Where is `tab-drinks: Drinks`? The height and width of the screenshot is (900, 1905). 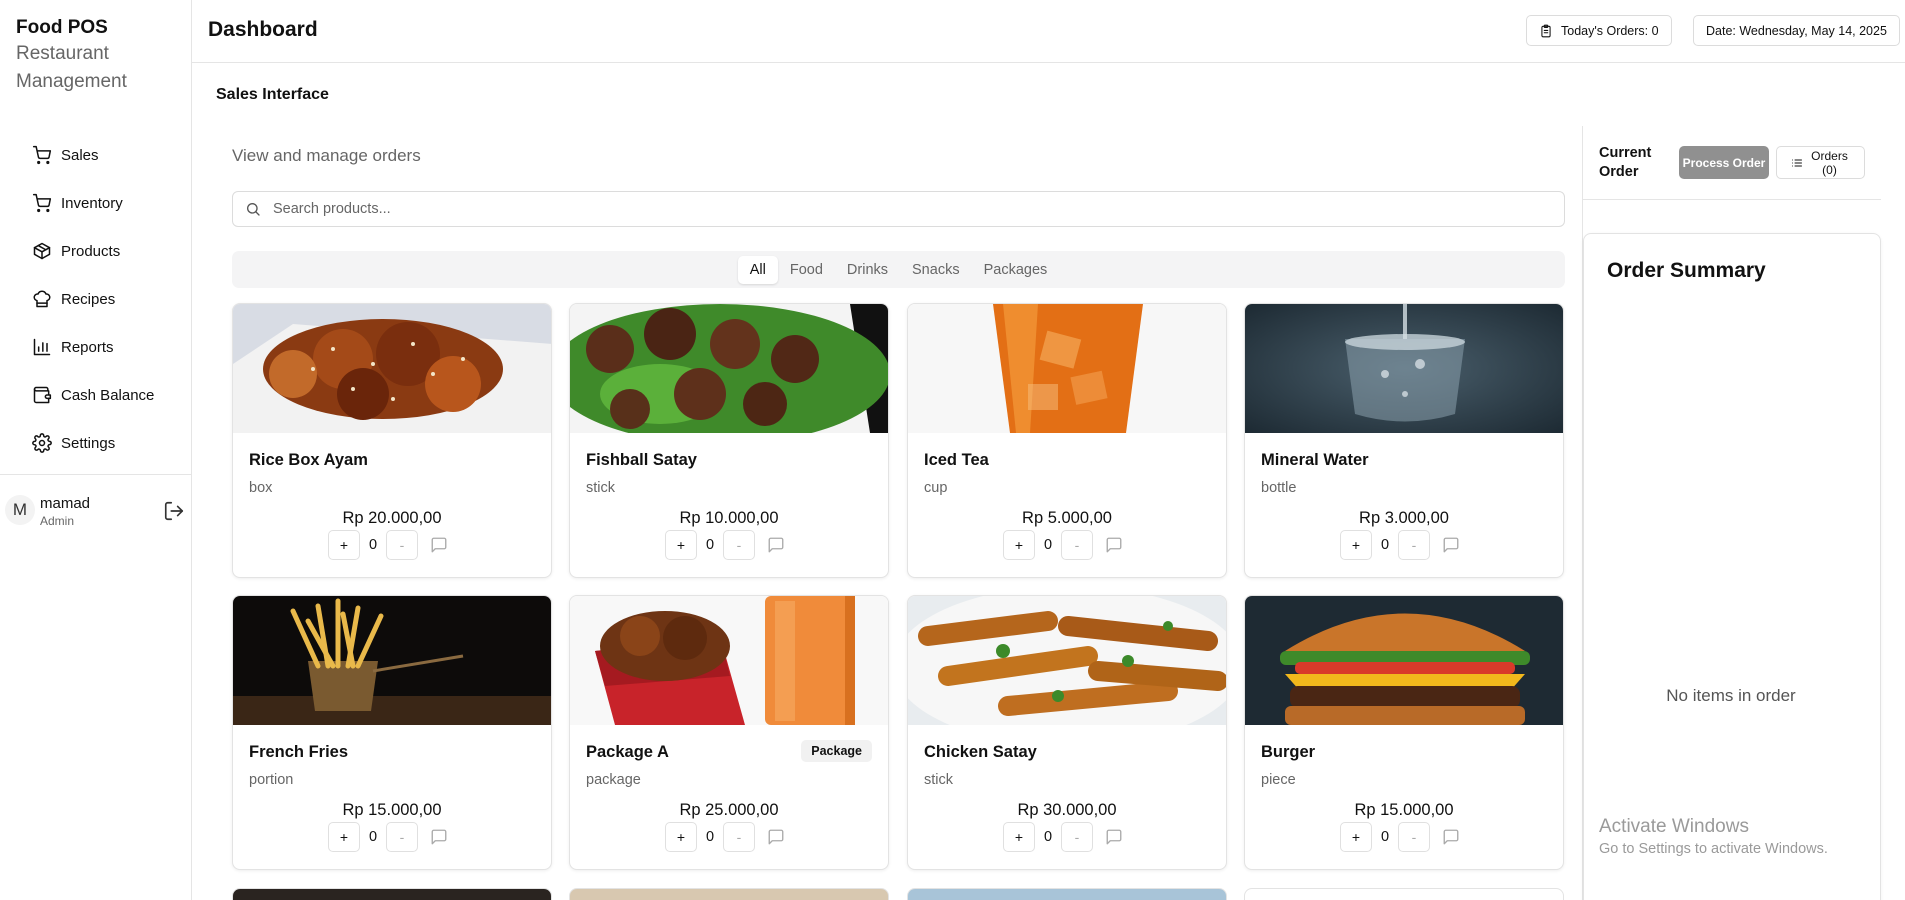 tab-drinks: Drinks is located at coordinates (867, 270).